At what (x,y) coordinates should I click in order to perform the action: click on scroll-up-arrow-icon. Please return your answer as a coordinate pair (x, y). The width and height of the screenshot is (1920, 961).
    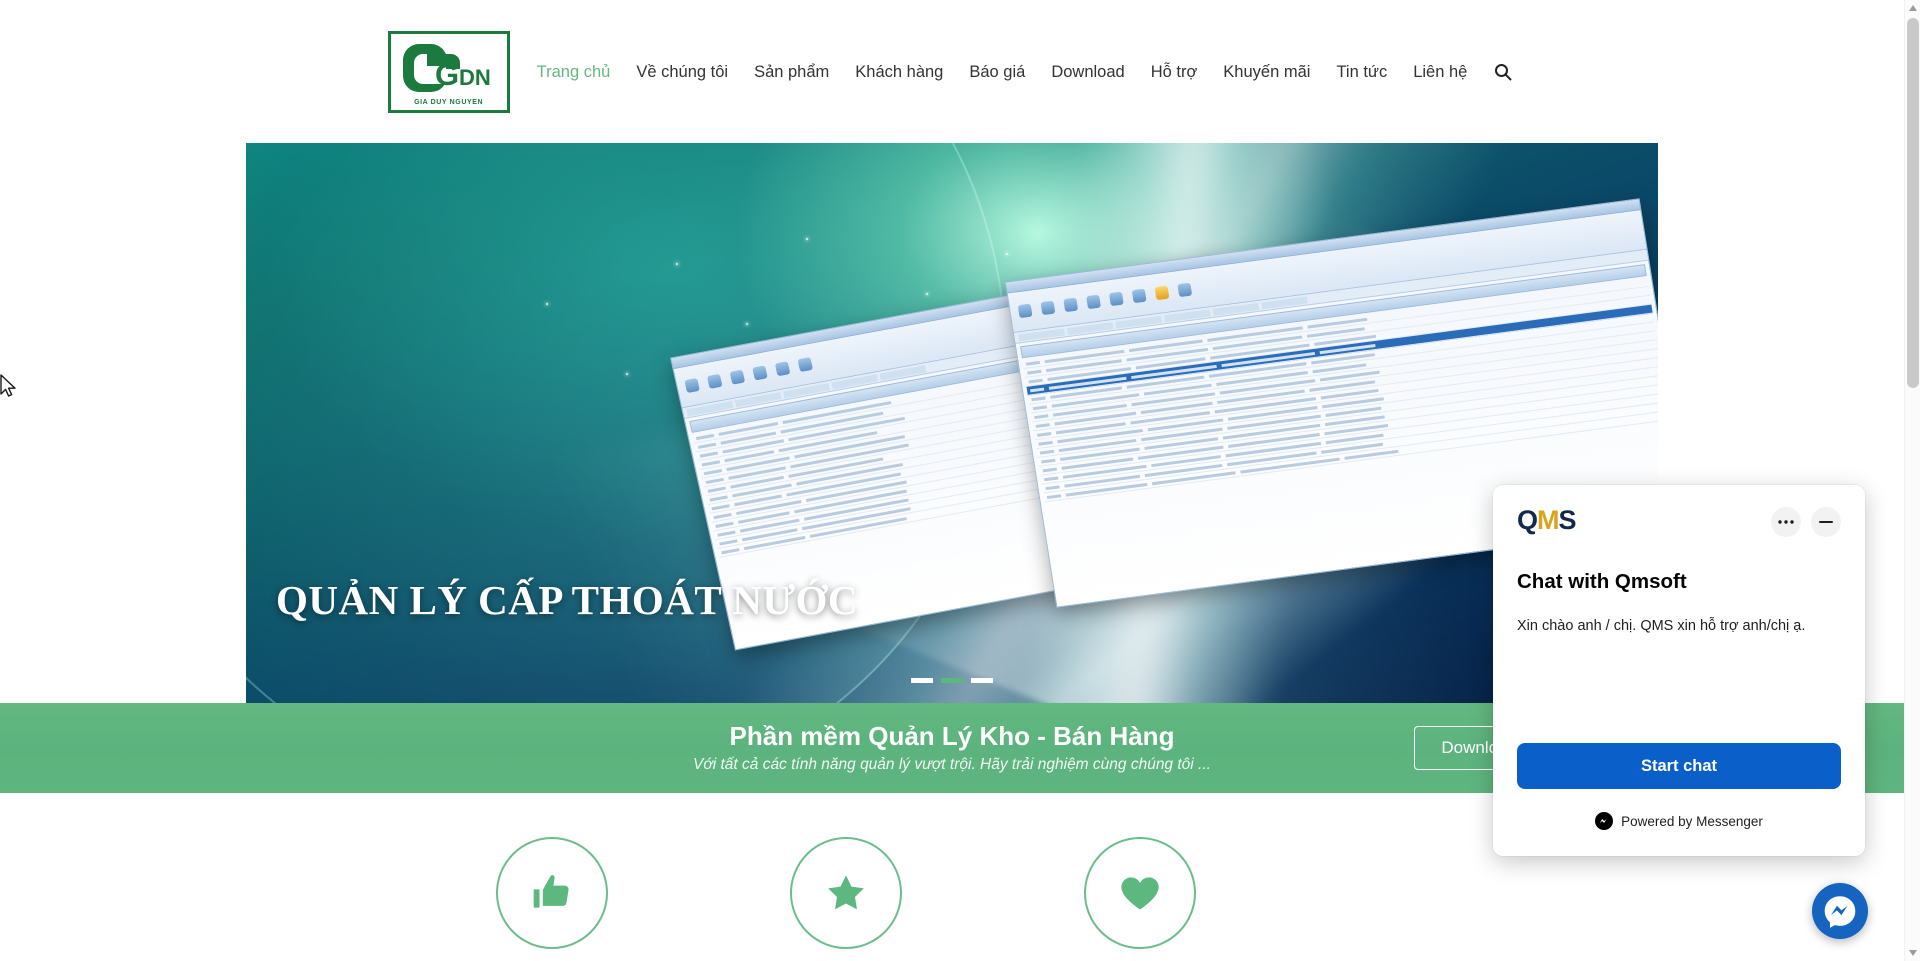
    Looking at the image, I should click on (1912, 8).